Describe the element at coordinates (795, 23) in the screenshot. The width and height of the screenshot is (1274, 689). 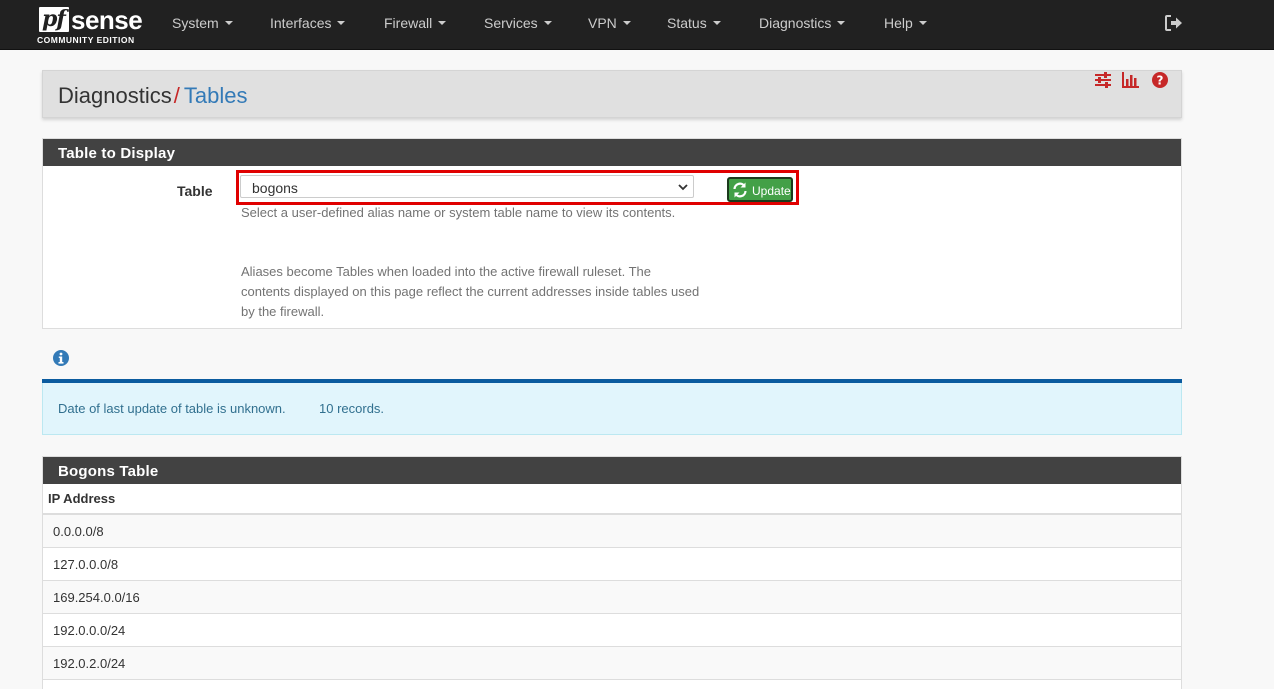
I see `nav-diagnostics-label: Diagnostics` at that location.